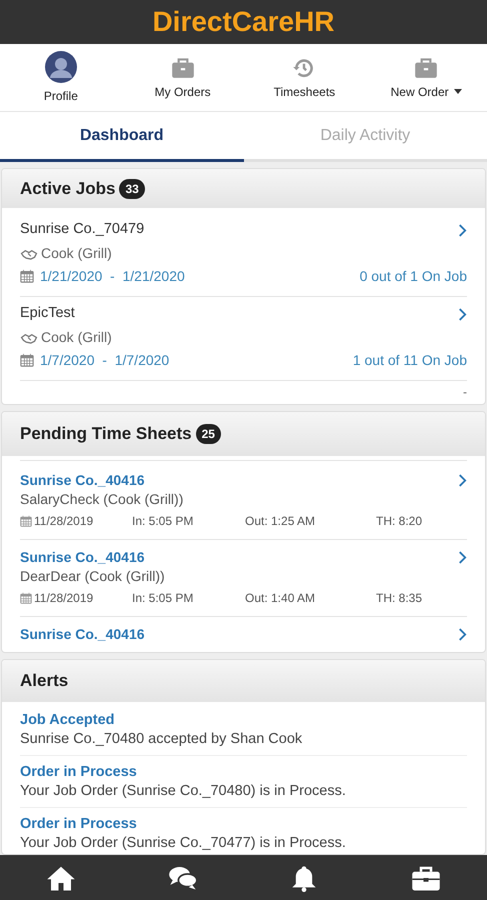  Describe the element at coordinates (132, 188) in the screenshot. I see `count-badge: 33` at that location.